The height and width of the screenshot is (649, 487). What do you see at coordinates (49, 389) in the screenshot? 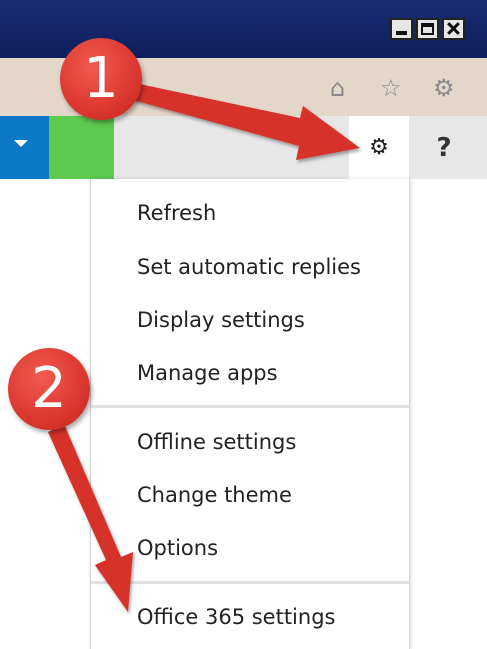
I see `callout-badge-two: 2` at bounding box center [49, 389].